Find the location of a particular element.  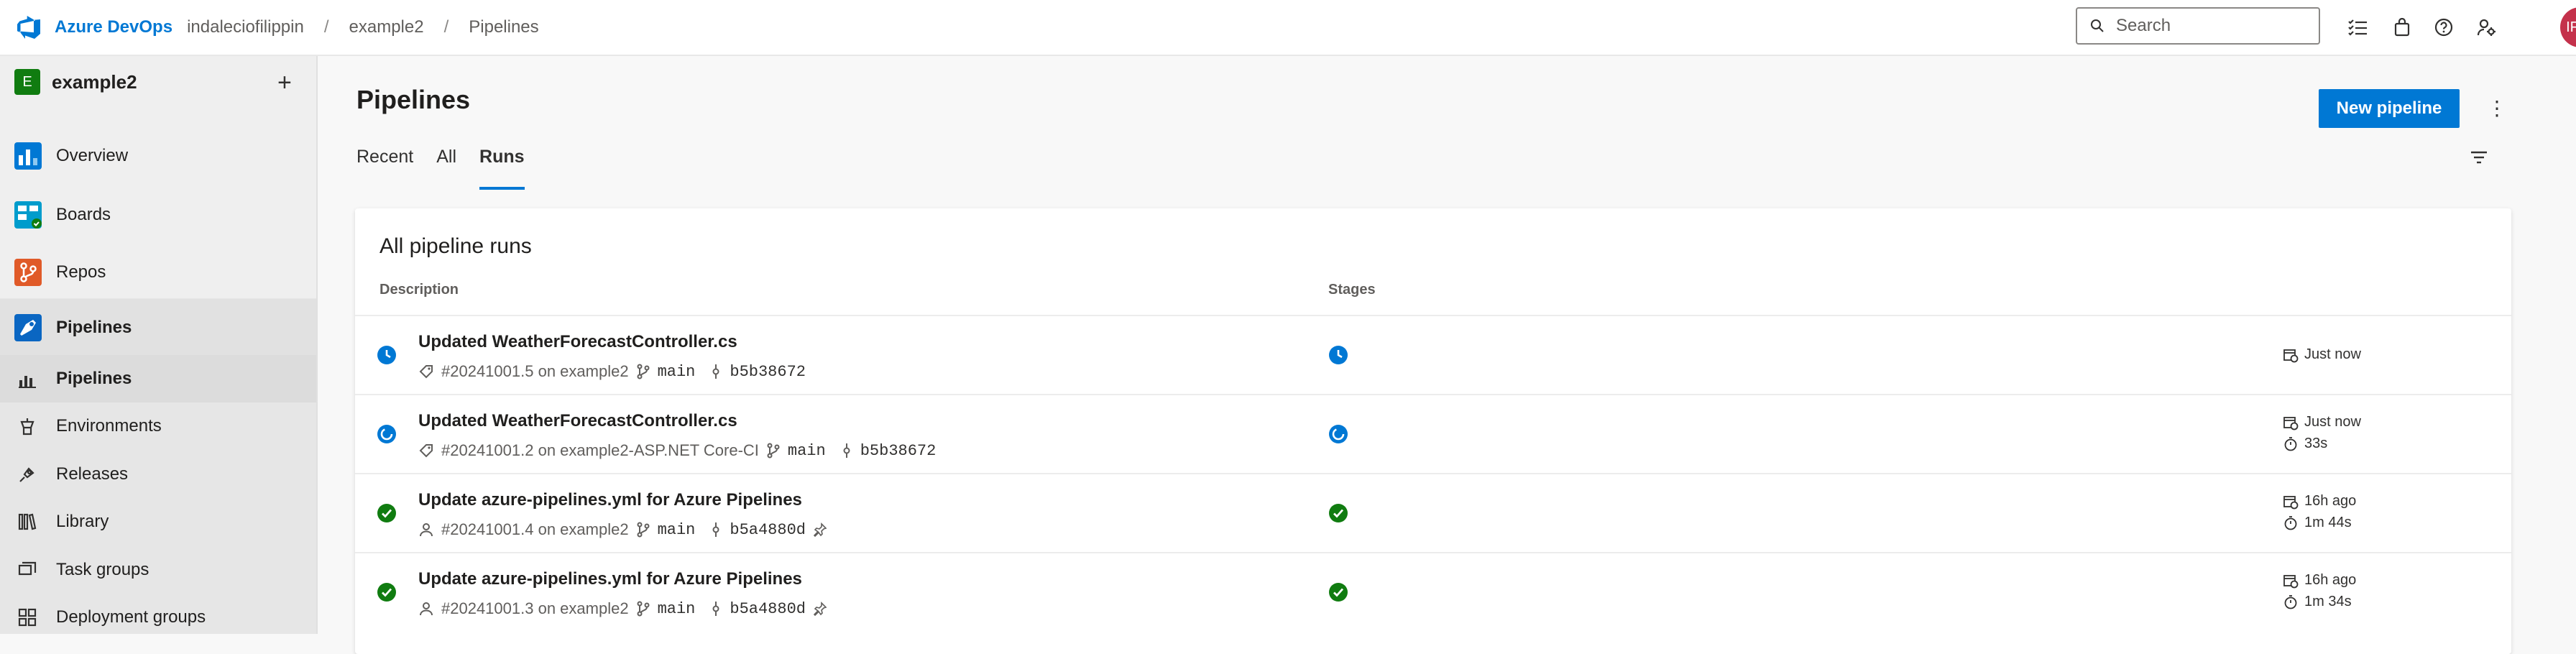

project-selector: E example2 is located at coordinates (75, 82).